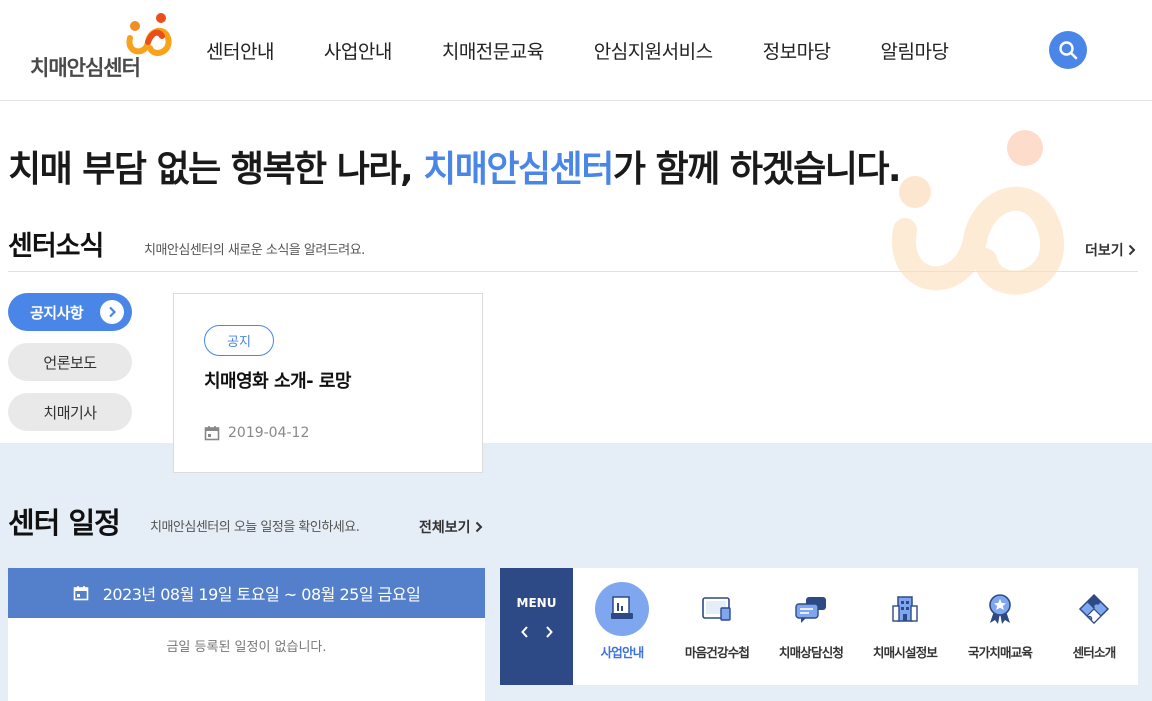 This screenshot has width=1152, height=701. Describe the element at coordinates (1094, 652) in the screenshot. I see `quick-item-label: 센터소개` at that location.